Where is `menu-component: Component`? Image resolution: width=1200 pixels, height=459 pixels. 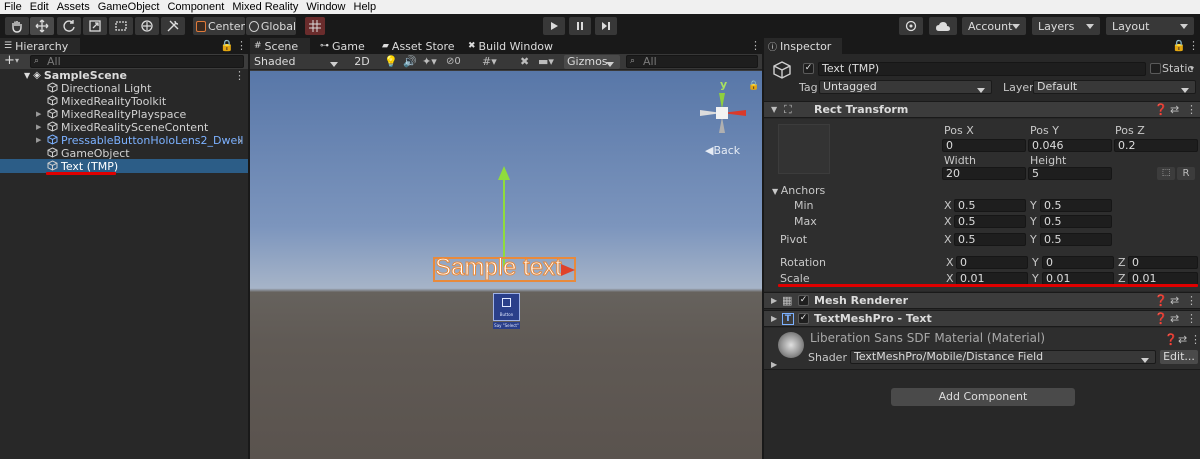 menu-component: Component is located at coordinates (195, 7).